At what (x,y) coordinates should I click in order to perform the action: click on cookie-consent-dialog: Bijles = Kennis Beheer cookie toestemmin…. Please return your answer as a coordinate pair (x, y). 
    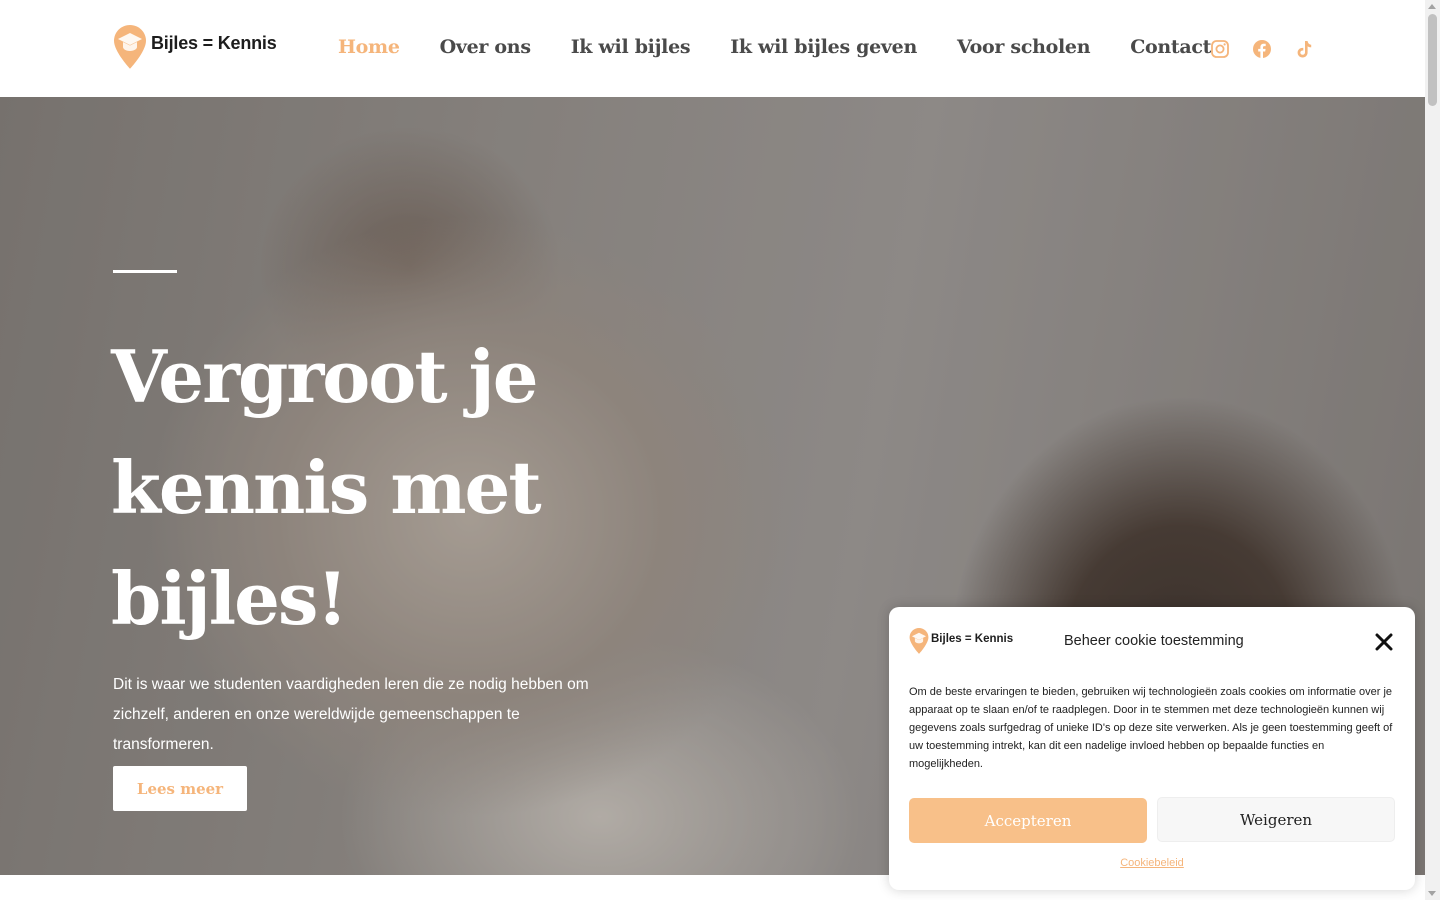
    Looking at the image, I should click on (1152, 748).